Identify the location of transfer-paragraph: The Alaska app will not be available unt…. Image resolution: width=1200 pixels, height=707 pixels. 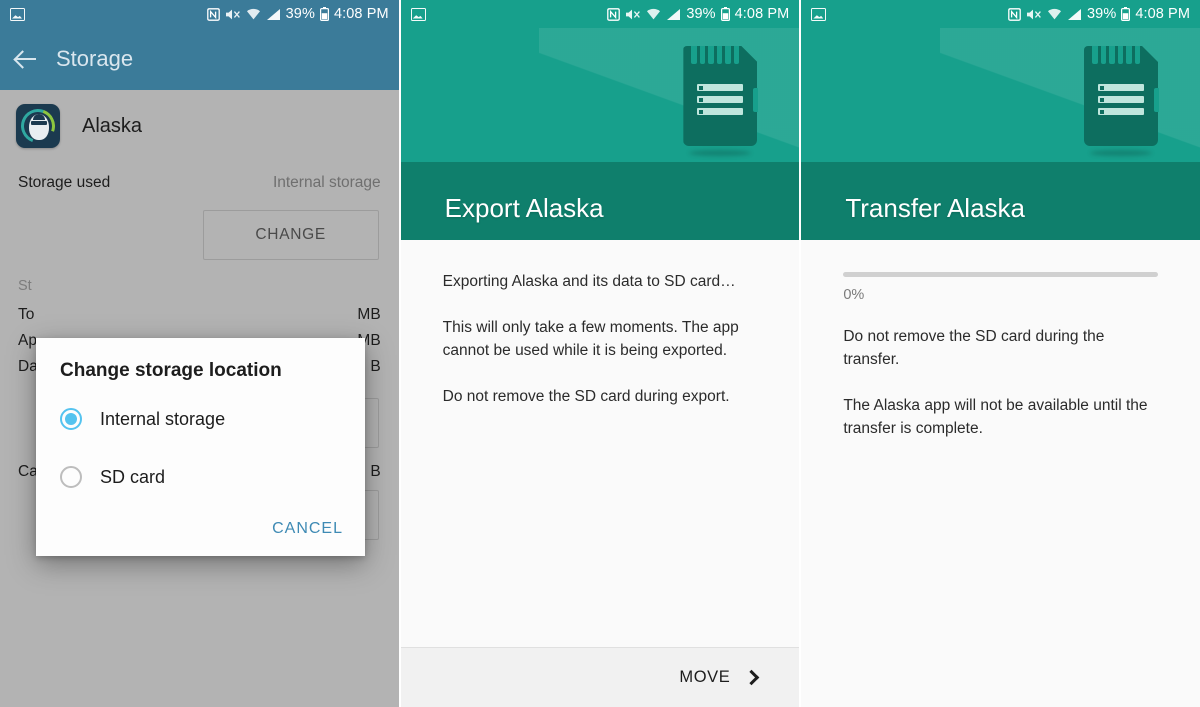
(995, 417).